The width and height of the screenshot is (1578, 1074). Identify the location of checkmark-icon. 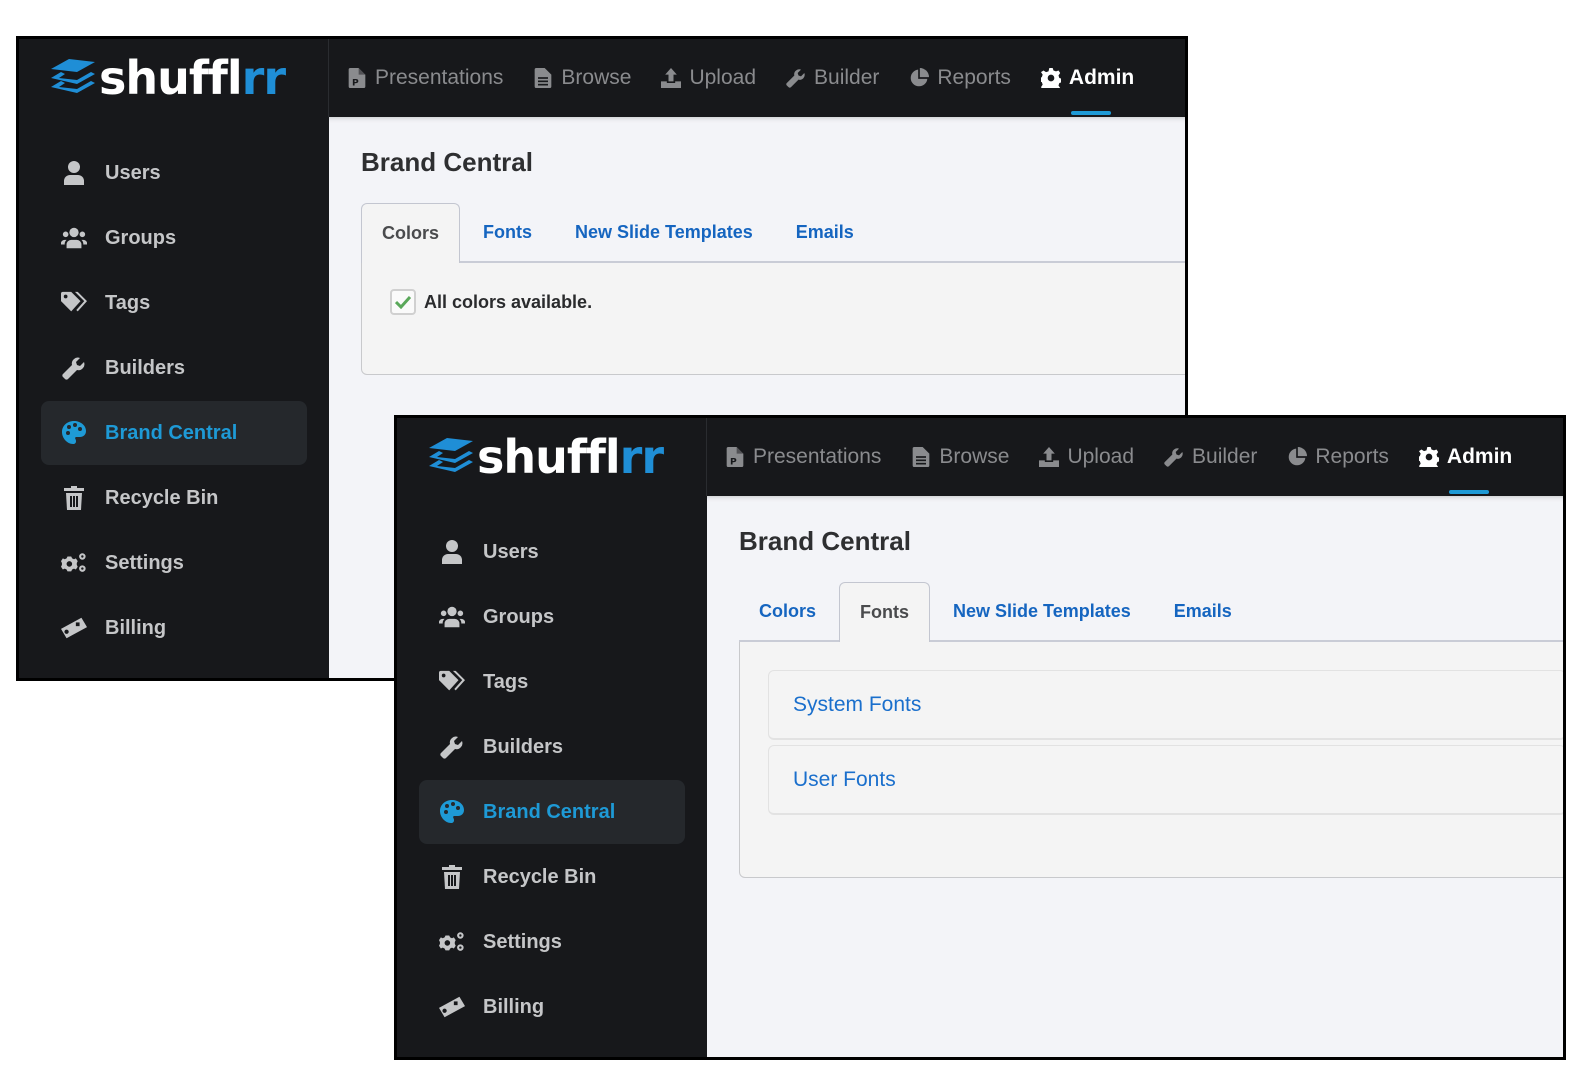
(403, 302).